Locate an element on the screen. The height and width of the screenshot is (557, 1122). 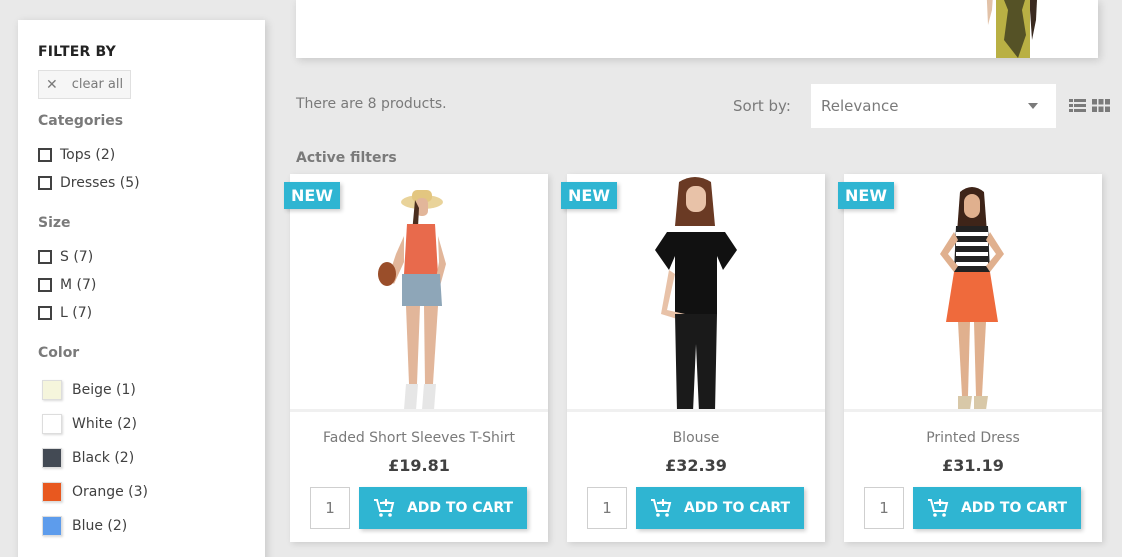
color-facet-title: Color is located at coordinates (59, 353).